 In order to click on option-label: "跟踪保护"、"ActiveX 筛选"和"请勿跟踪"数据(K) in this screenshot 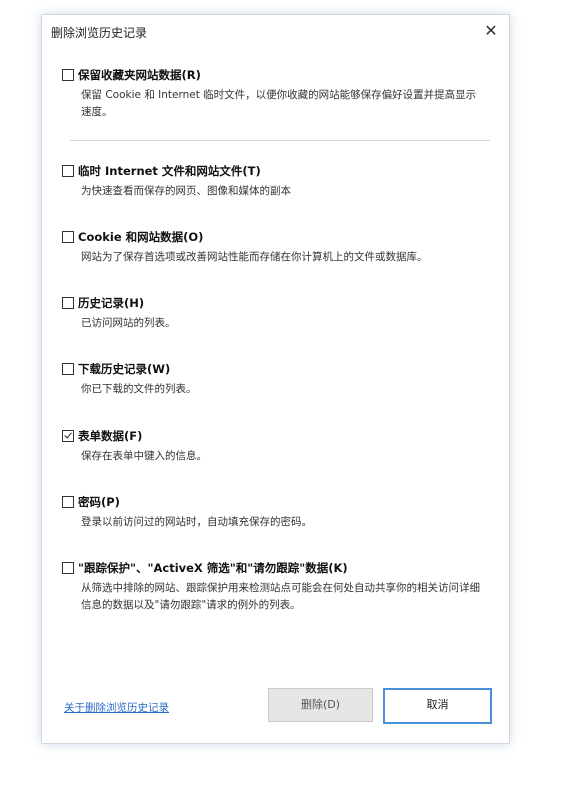, I will do `click(213, 568)`.